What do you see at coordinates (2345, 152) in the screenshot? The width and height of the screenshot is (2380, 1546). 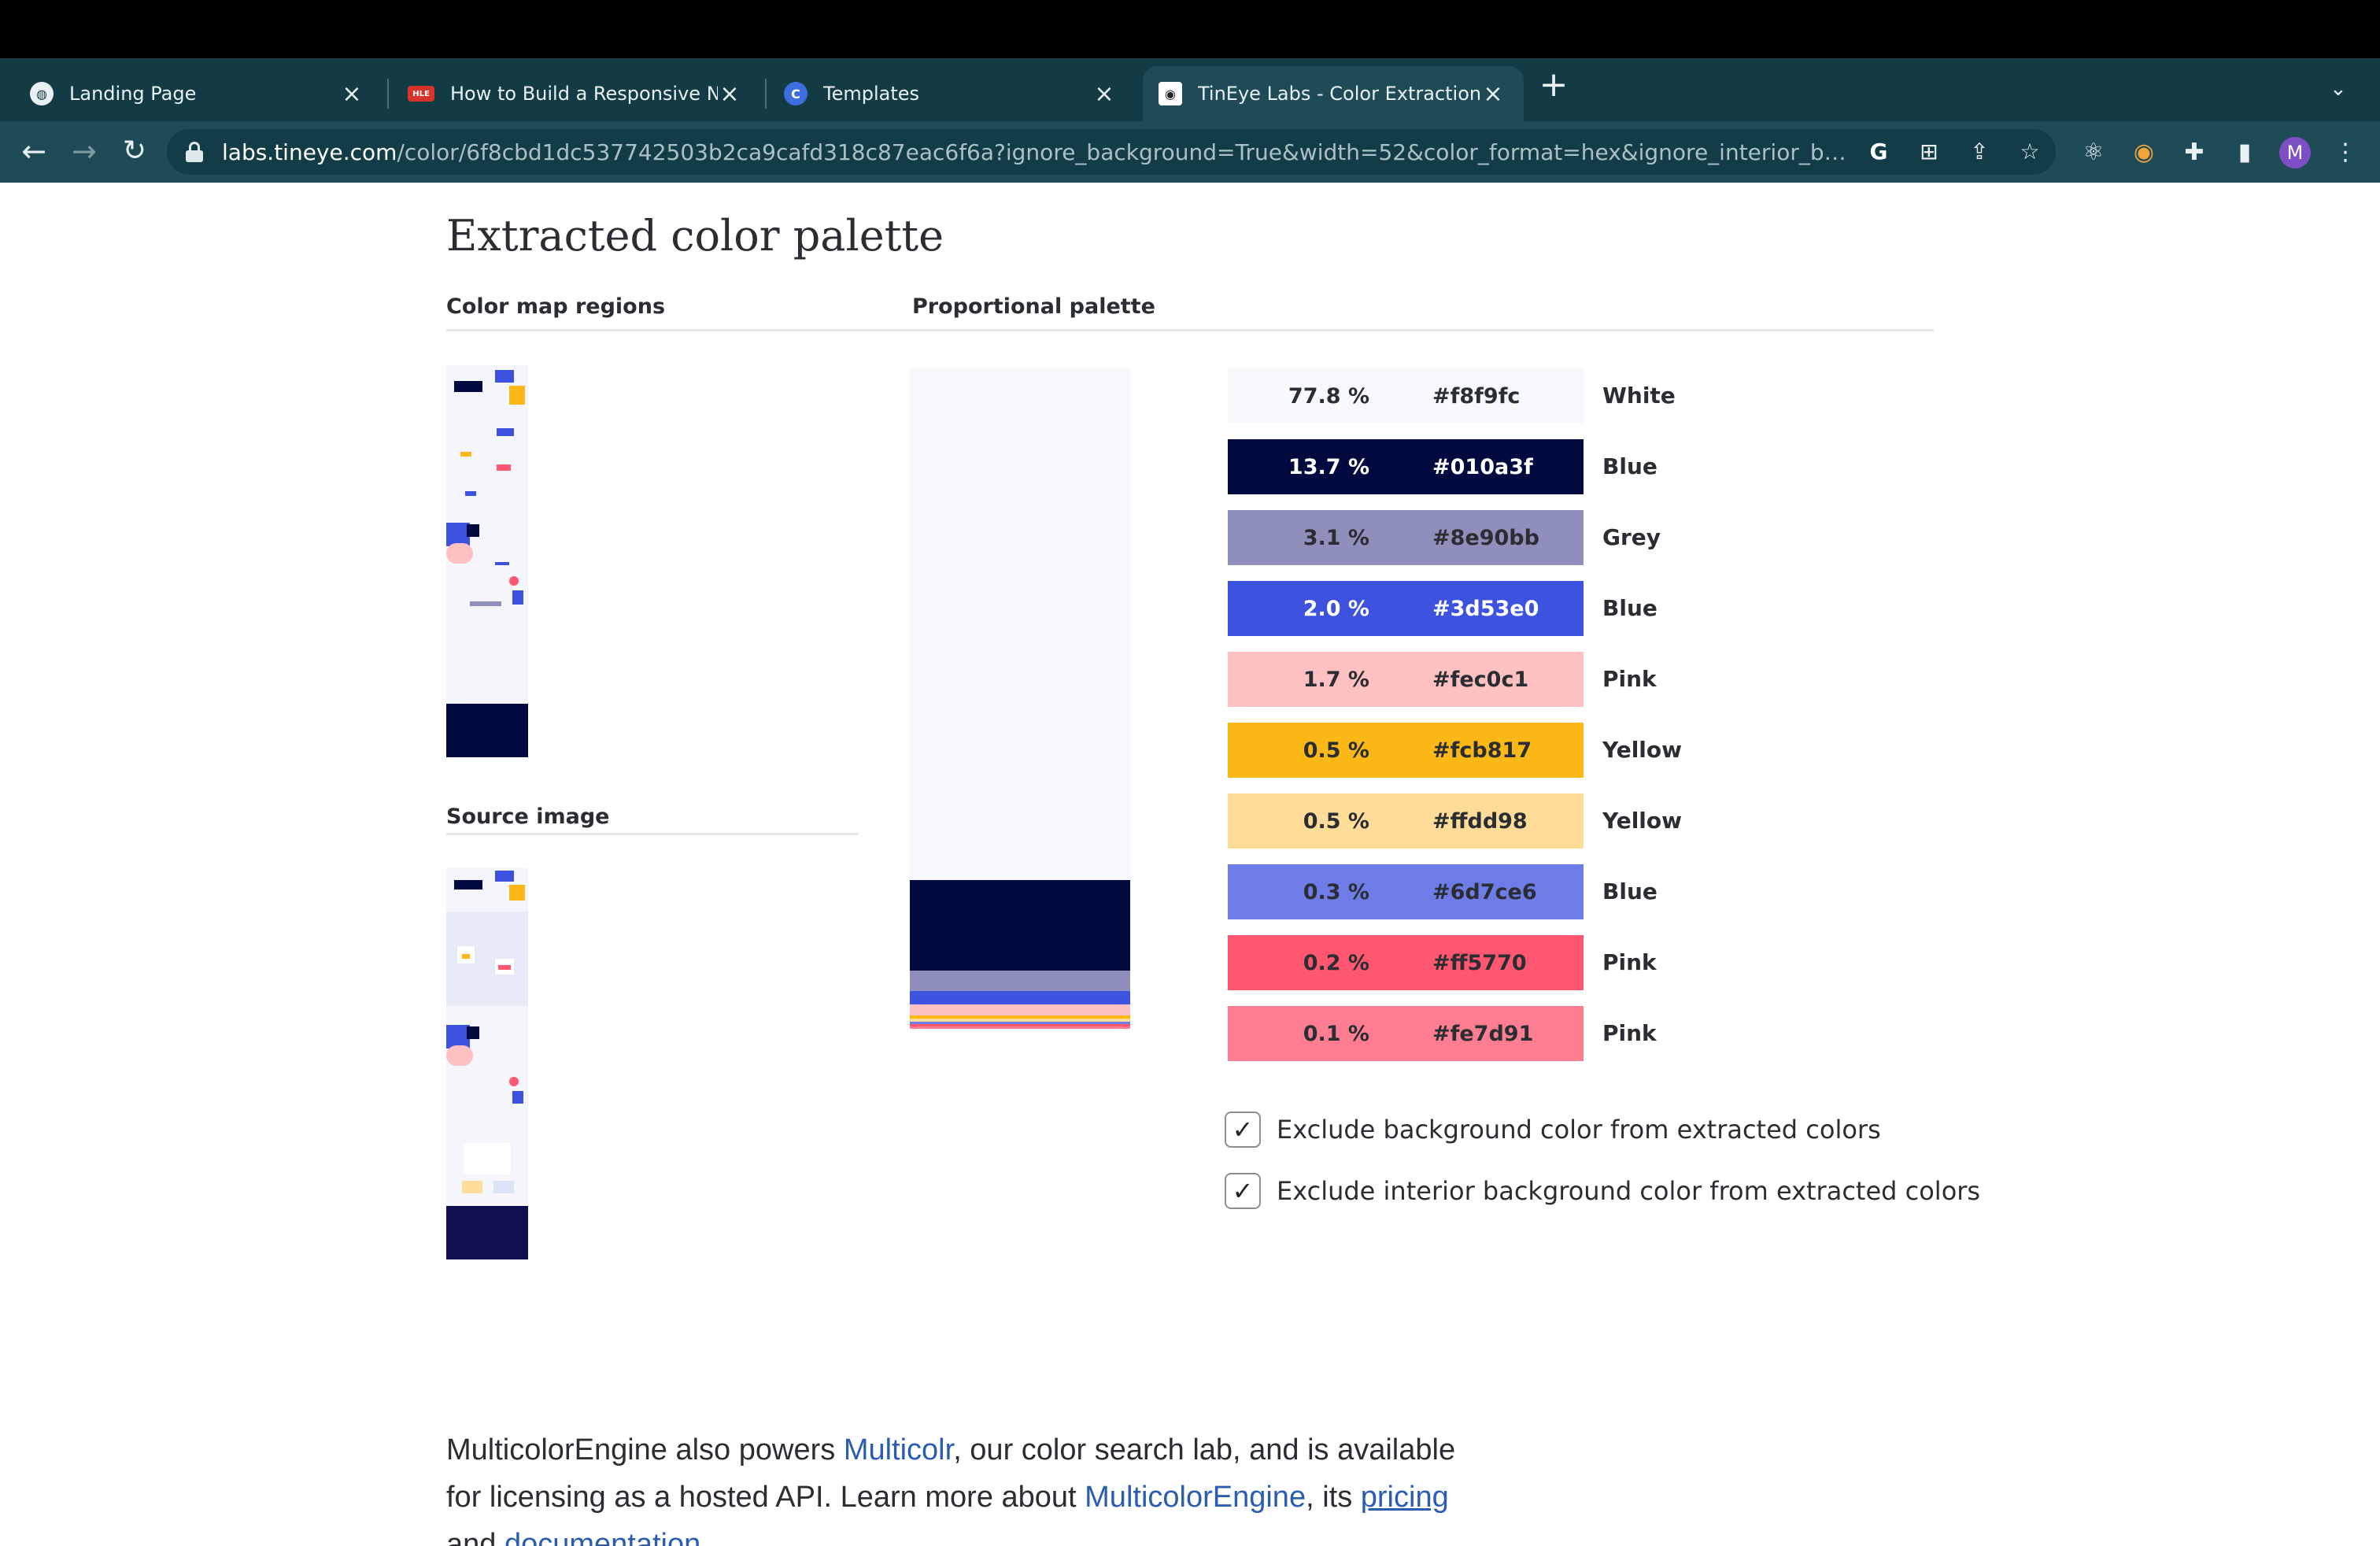 I see `more-menu-icon: ⋮` at bounding box center [2345, 152].